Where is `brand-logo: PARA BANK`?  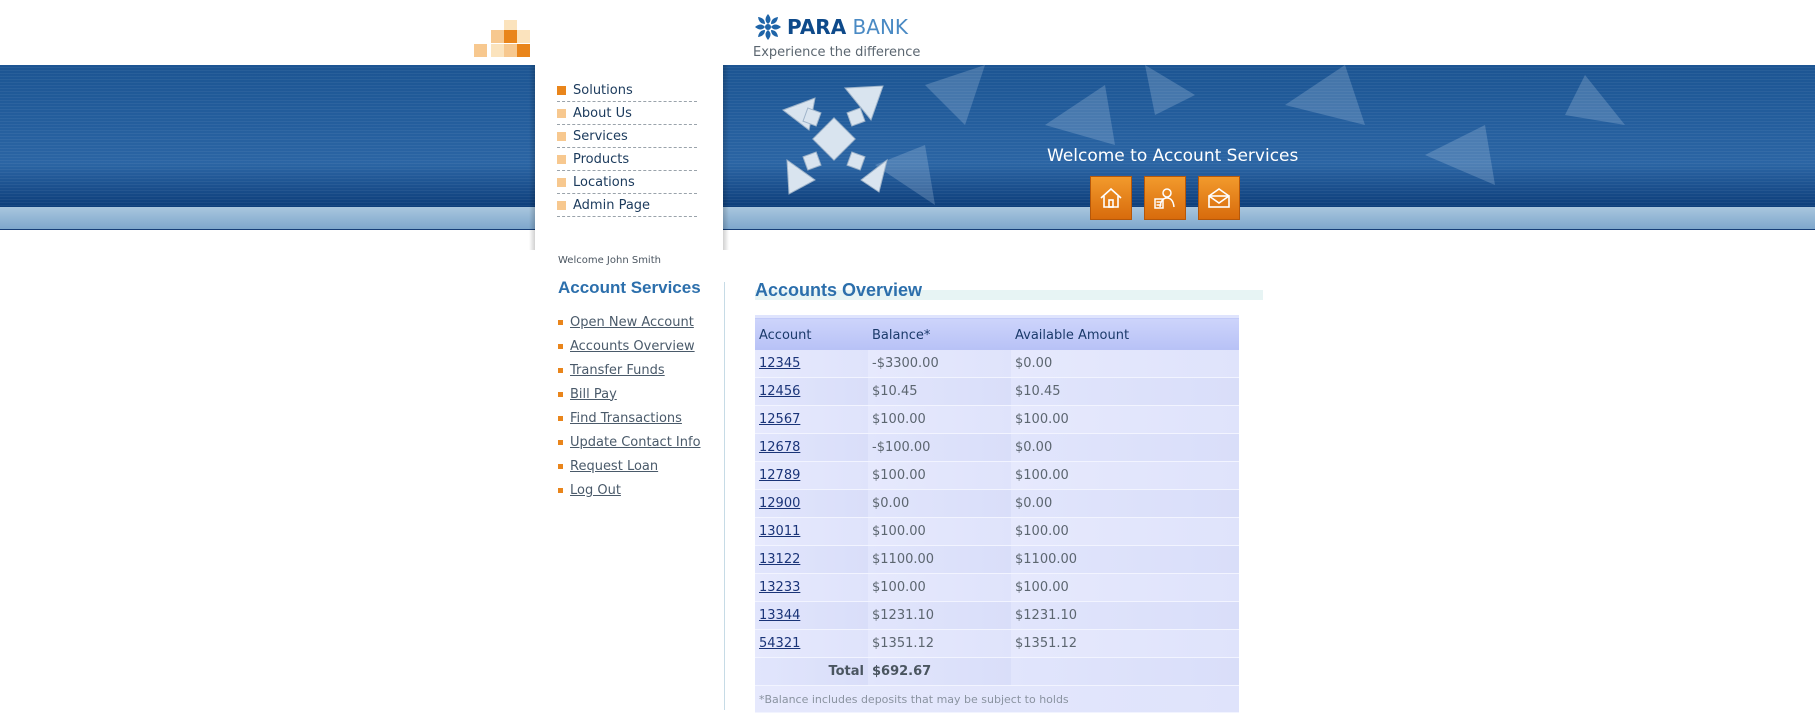
brand-logo: PARA BANK is located at coordinates (830, 27).